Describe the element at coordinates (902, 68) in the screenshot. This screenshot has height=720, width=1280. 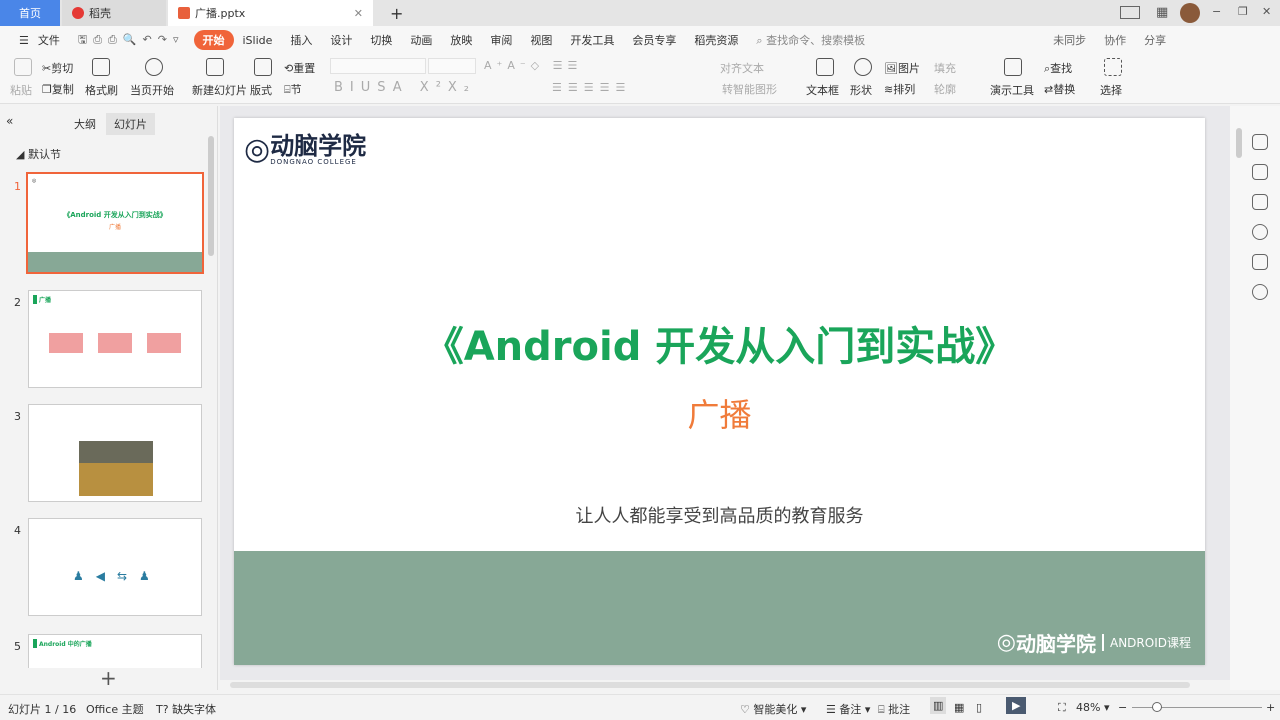
I see `picture-button: 🖼图片` at that location.